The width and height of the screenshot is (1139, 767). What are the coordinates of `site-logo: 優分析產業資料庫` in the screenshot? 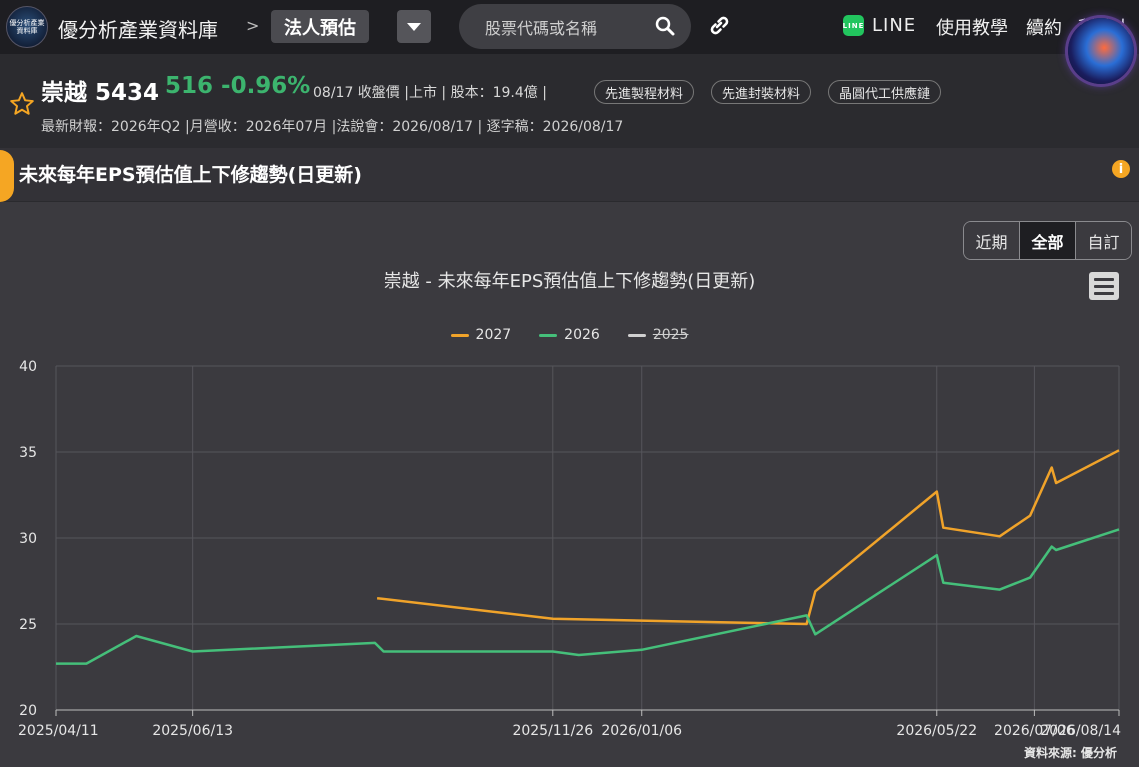 It's located at (27, 27).